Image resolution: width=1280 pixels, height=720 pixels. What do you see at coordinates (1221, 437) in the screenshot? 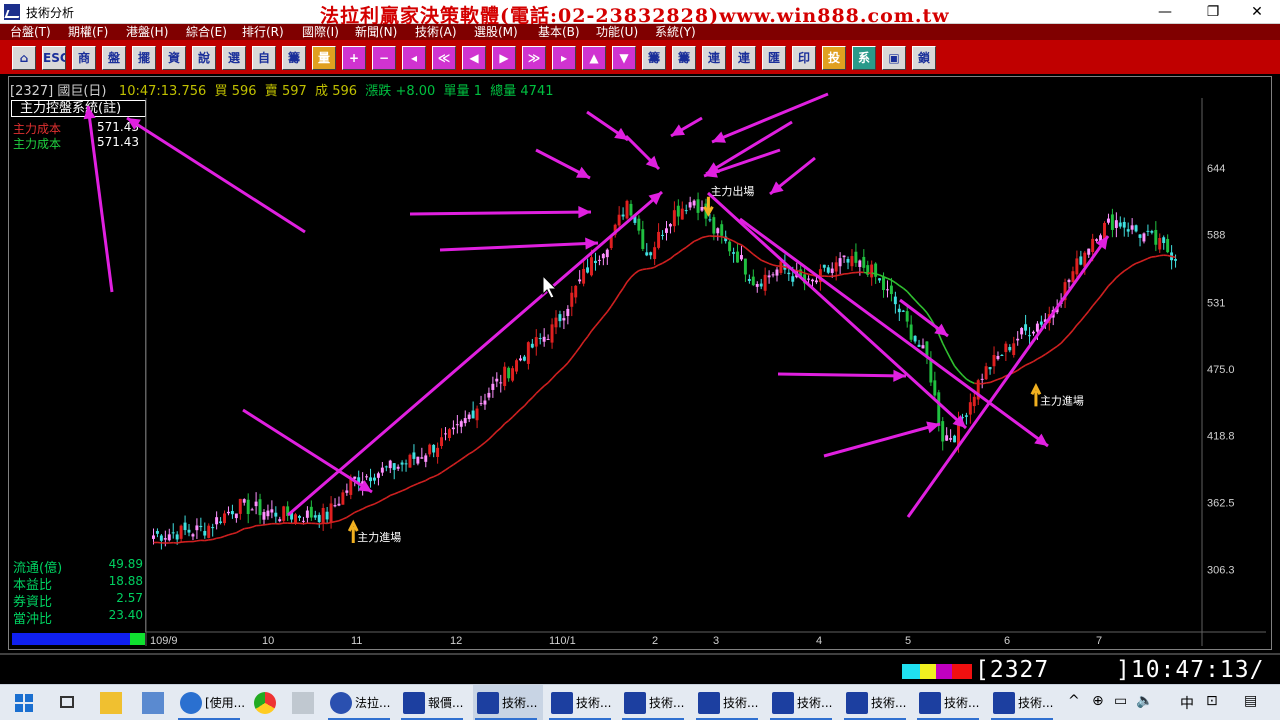
I see `y-tick-label: 418.8` at bounding box center [1221, 437].